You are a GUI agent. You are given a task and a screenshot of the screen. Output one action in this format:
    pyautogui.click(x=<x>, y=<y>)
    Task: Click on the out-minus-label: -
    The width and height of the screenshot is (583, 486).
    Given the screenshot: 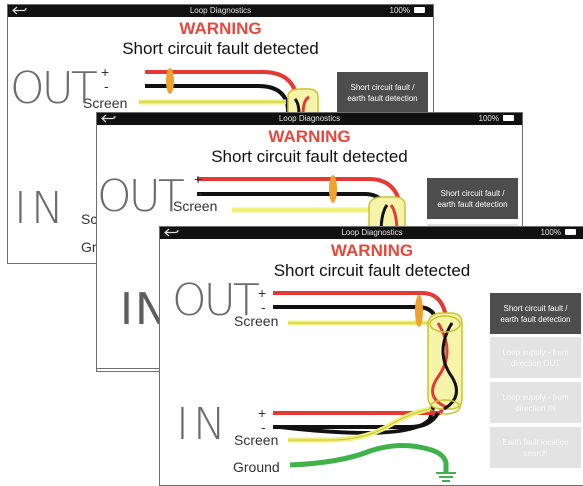 What is the action you would take?
    pyautogui.click(x=106, y=86)
    